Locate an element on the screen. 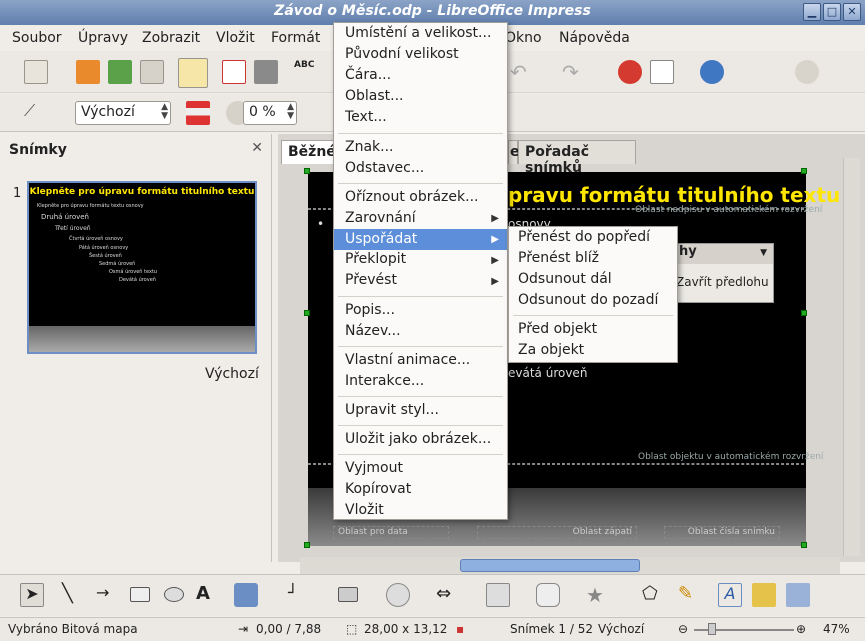 The image size is (865, 641). line-tool-icon: ╲ is located at coordinates (74, 595).